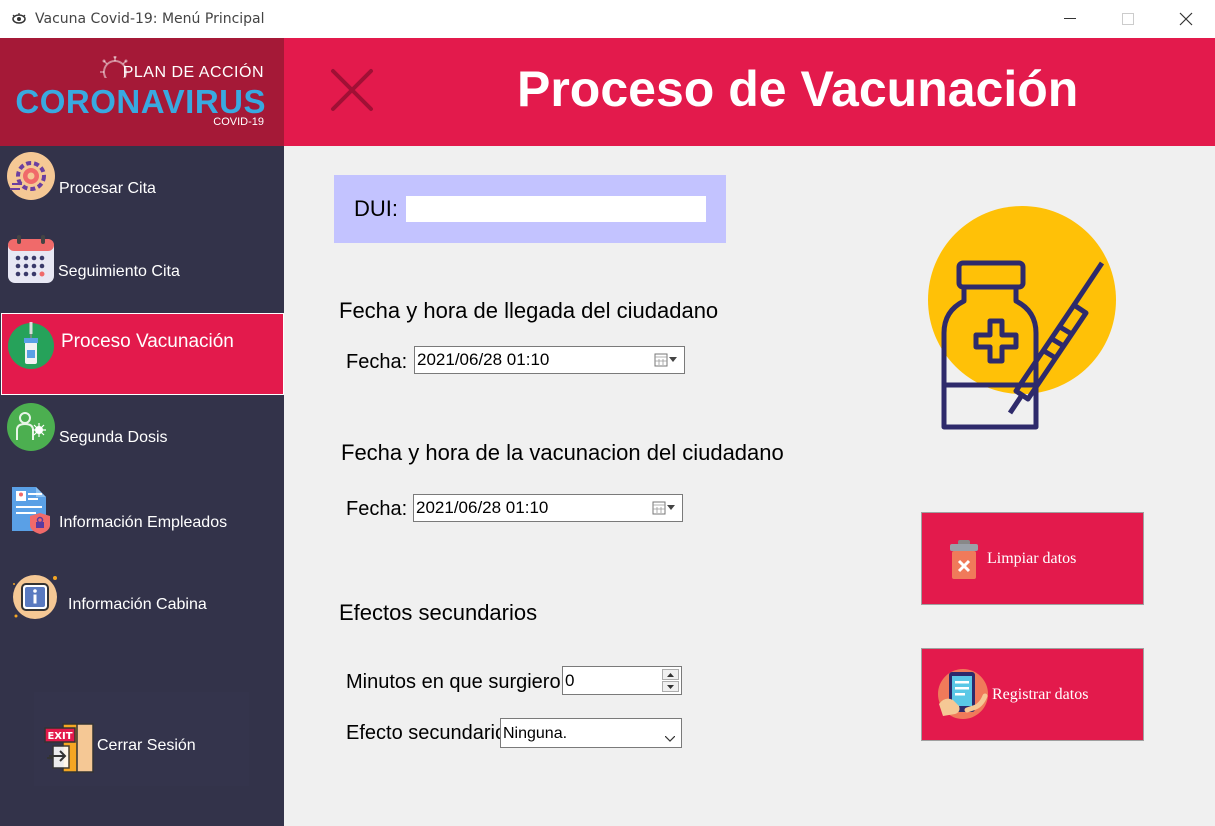  Describe the element at coordinates (1186, 19) in the screenshot. I see `close-window-button` at that location.